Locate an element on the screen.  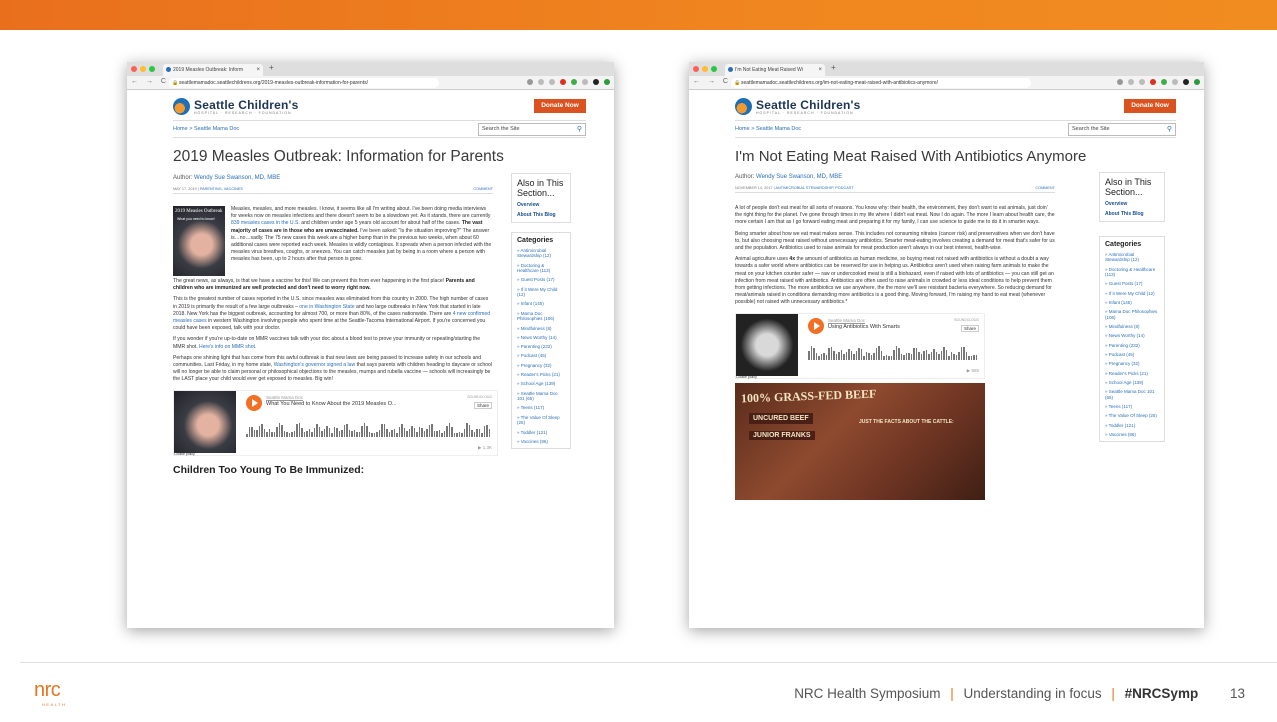
category-link: » Teens (117) is located at coordinates (1132, 407).